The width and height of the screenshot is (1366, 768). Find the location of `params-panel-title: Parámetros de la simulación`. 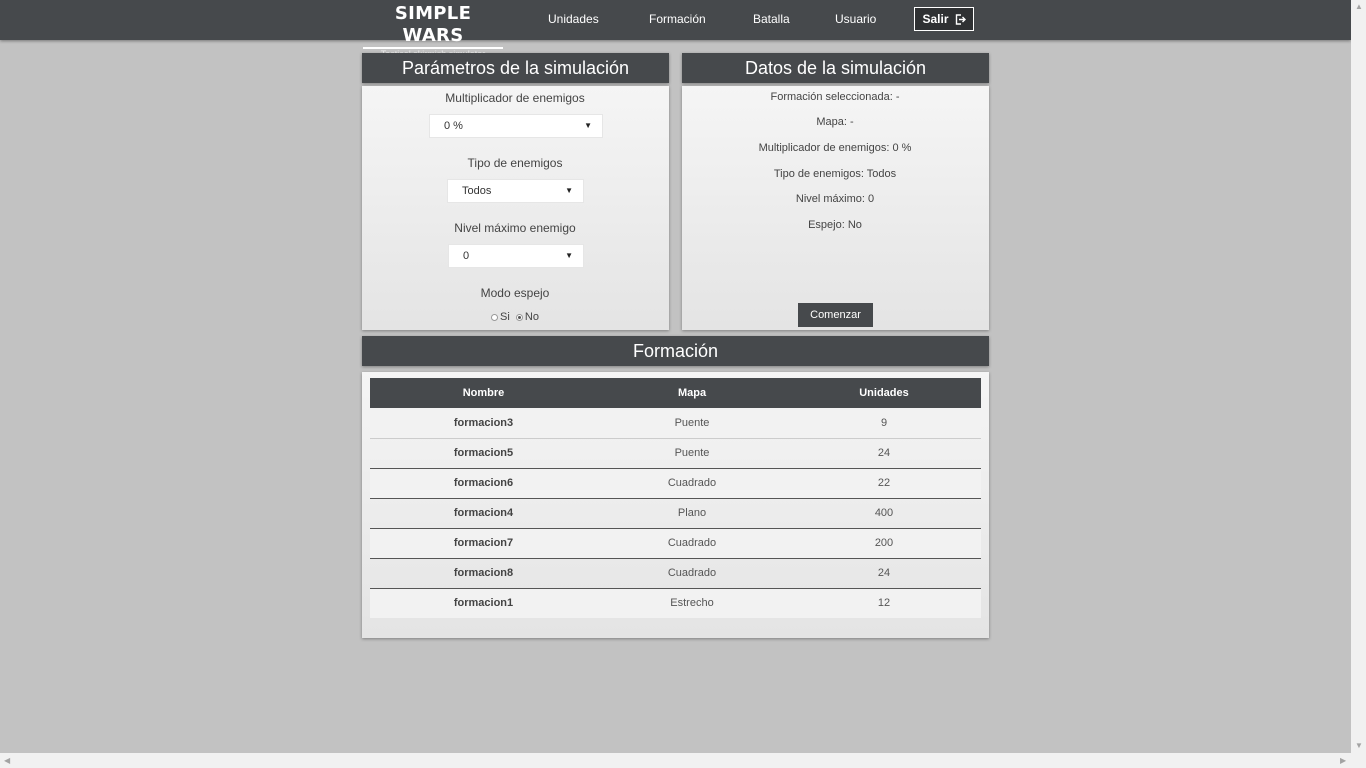

params-panel-title: Parámetros de la simulación is located at coordinates (515, 68).